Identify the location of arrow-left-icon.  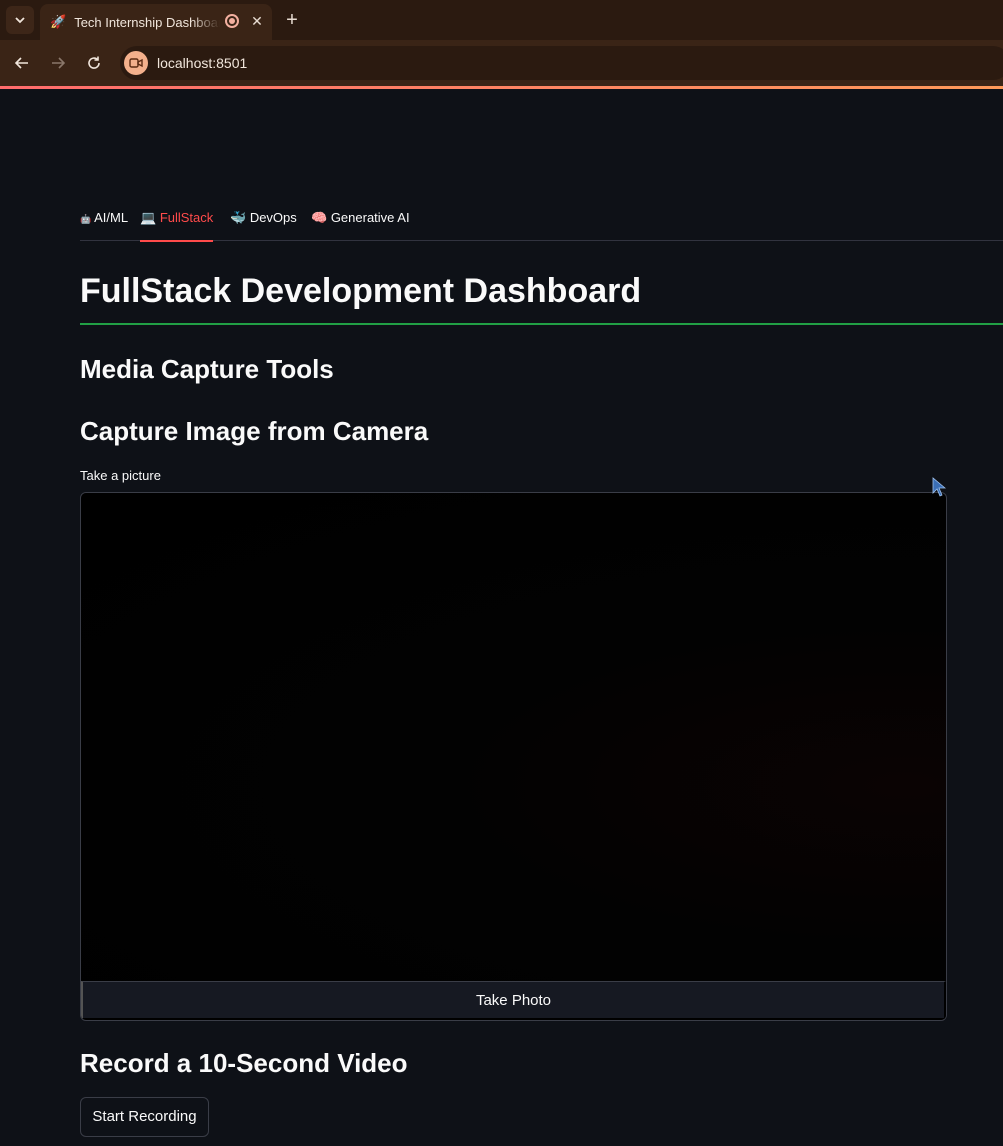
(21, 63).